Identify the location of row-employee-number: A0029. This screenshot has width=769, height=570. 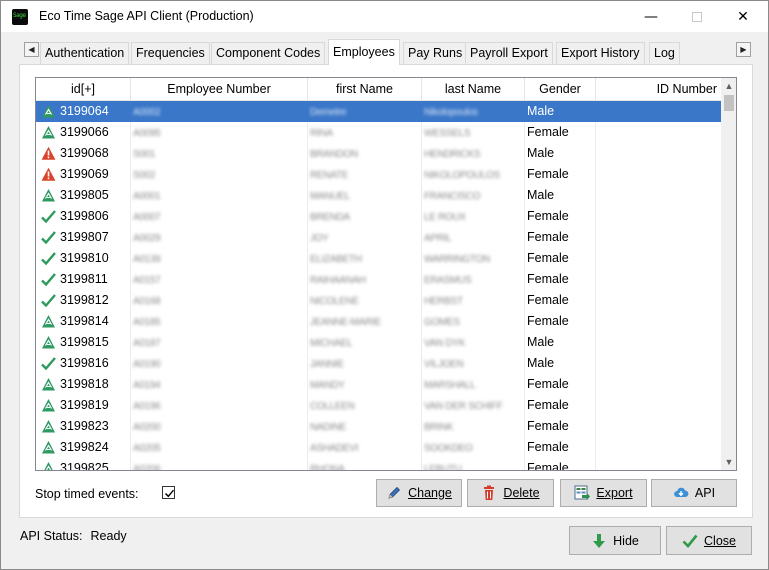
(147, 238).